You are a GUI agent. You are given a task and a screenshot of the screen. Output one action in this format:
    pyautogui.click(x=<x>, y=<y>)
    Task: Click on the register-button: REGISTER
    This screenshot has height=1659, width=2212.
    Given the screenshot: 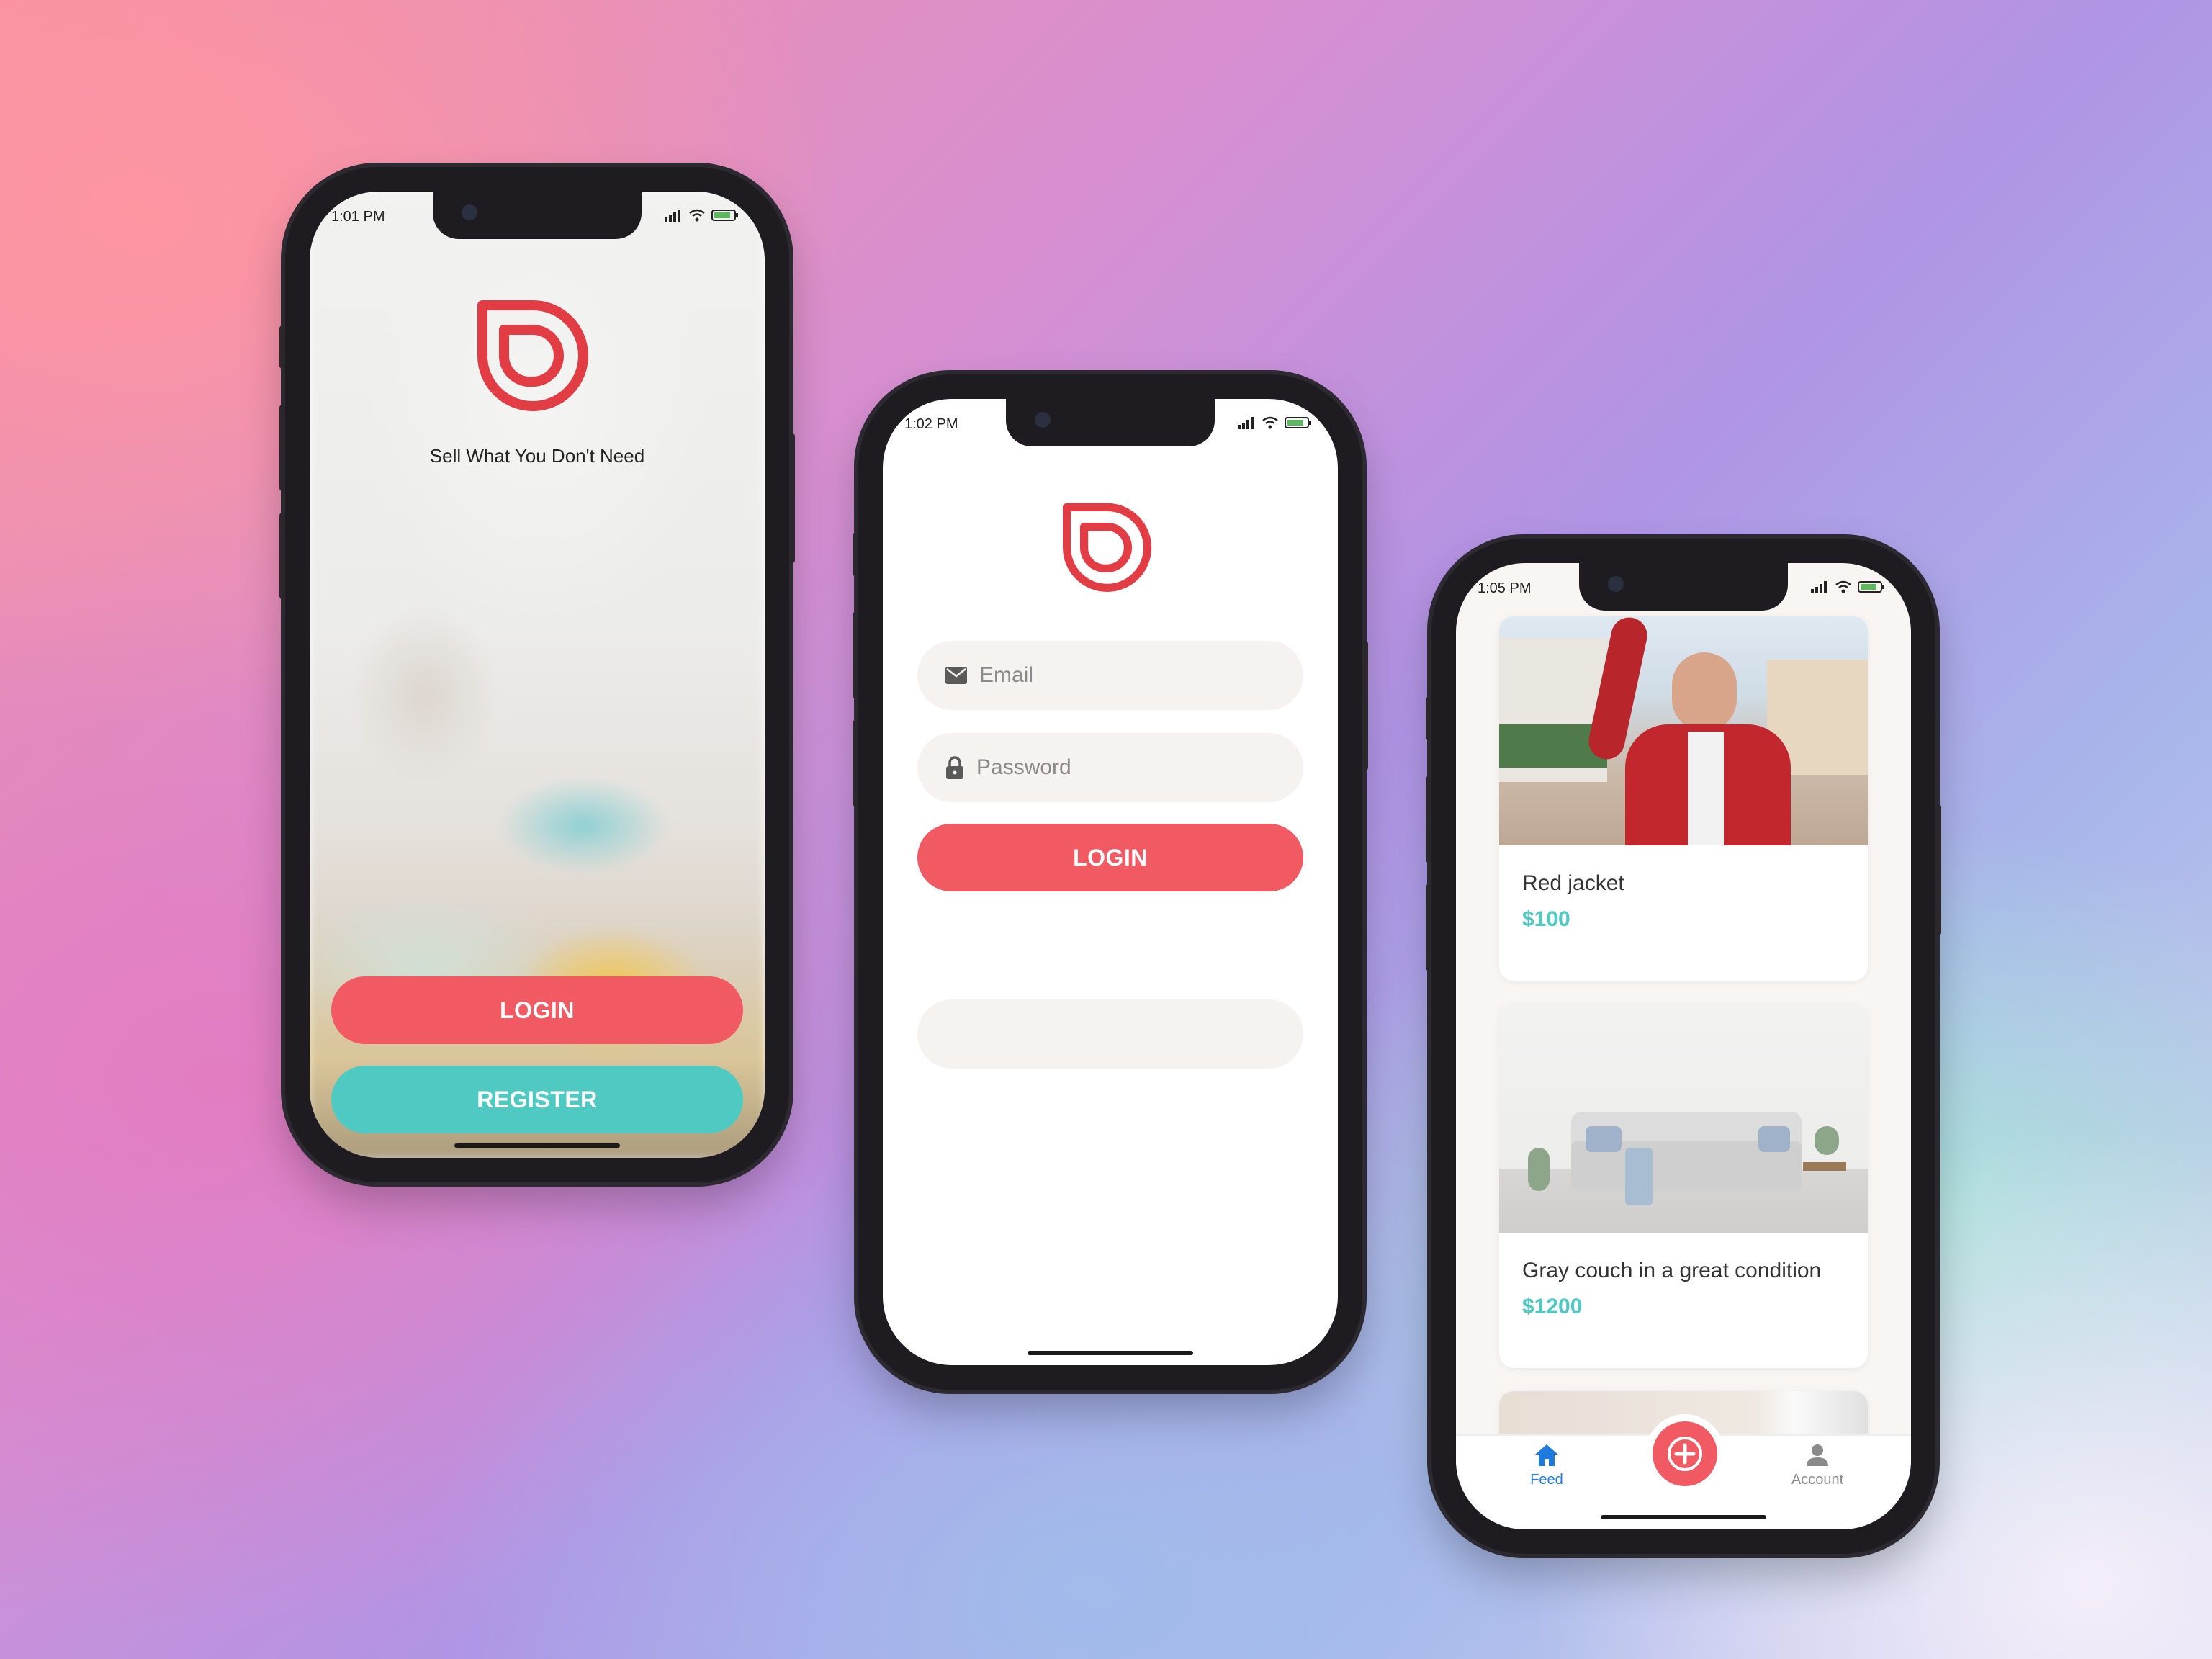 What is the action you would take?
    pyautogui.click(x=537, y=1099)
    